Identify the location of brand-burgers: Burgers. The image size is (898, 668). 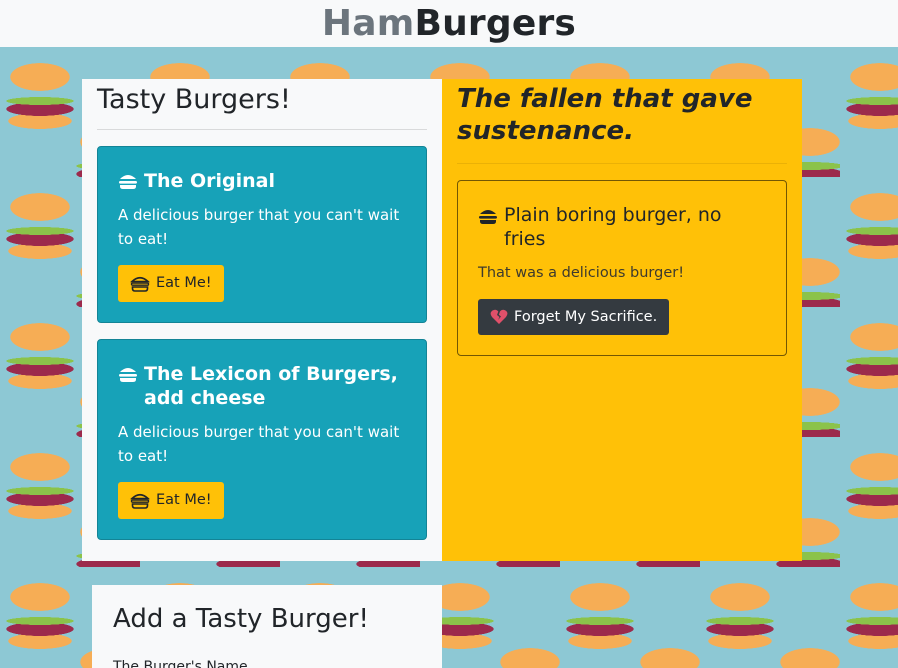
(495, 23).